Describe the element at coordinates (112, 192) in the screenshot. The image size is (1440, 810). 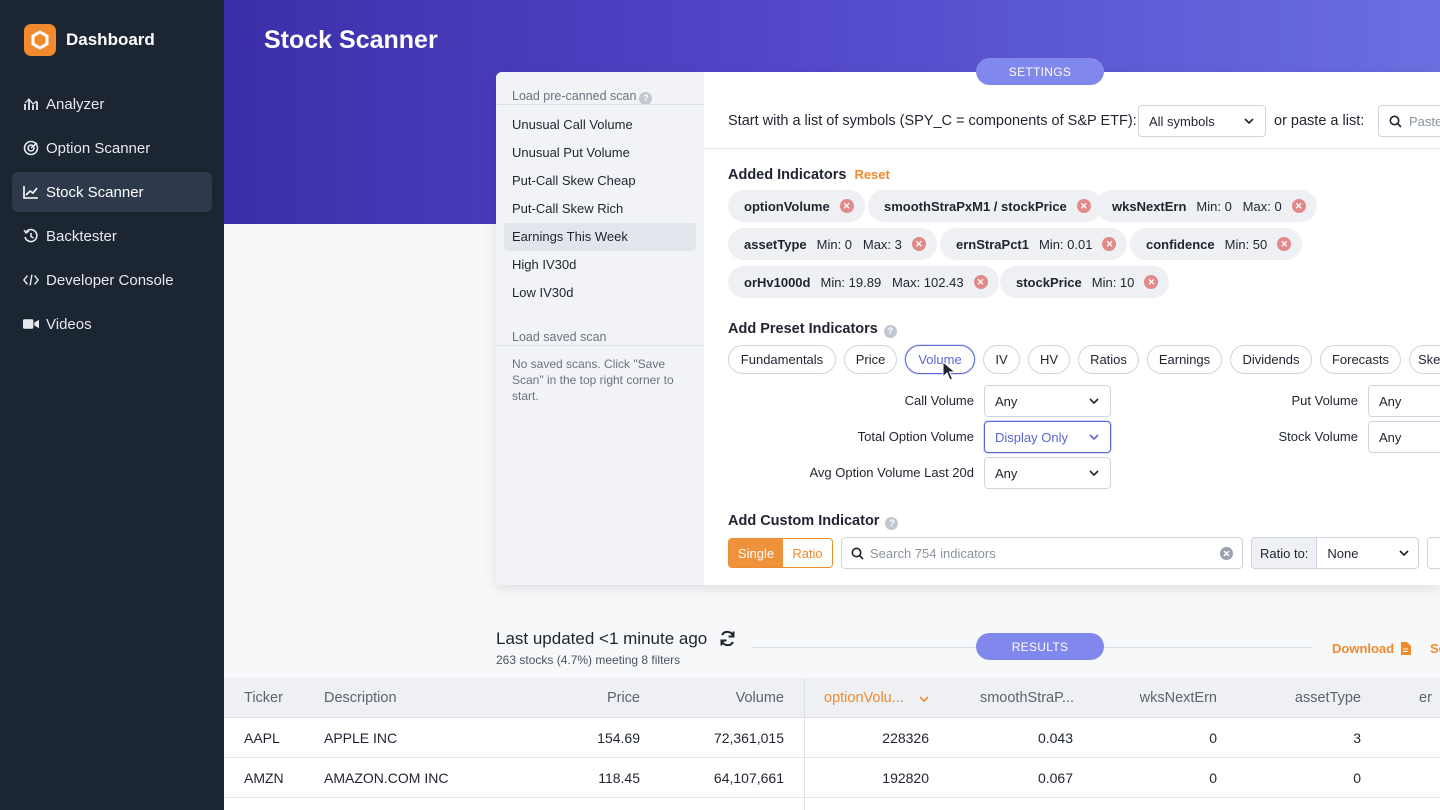
I see `sidebar-item-stock-scanner: Stock Scanner` at that location.